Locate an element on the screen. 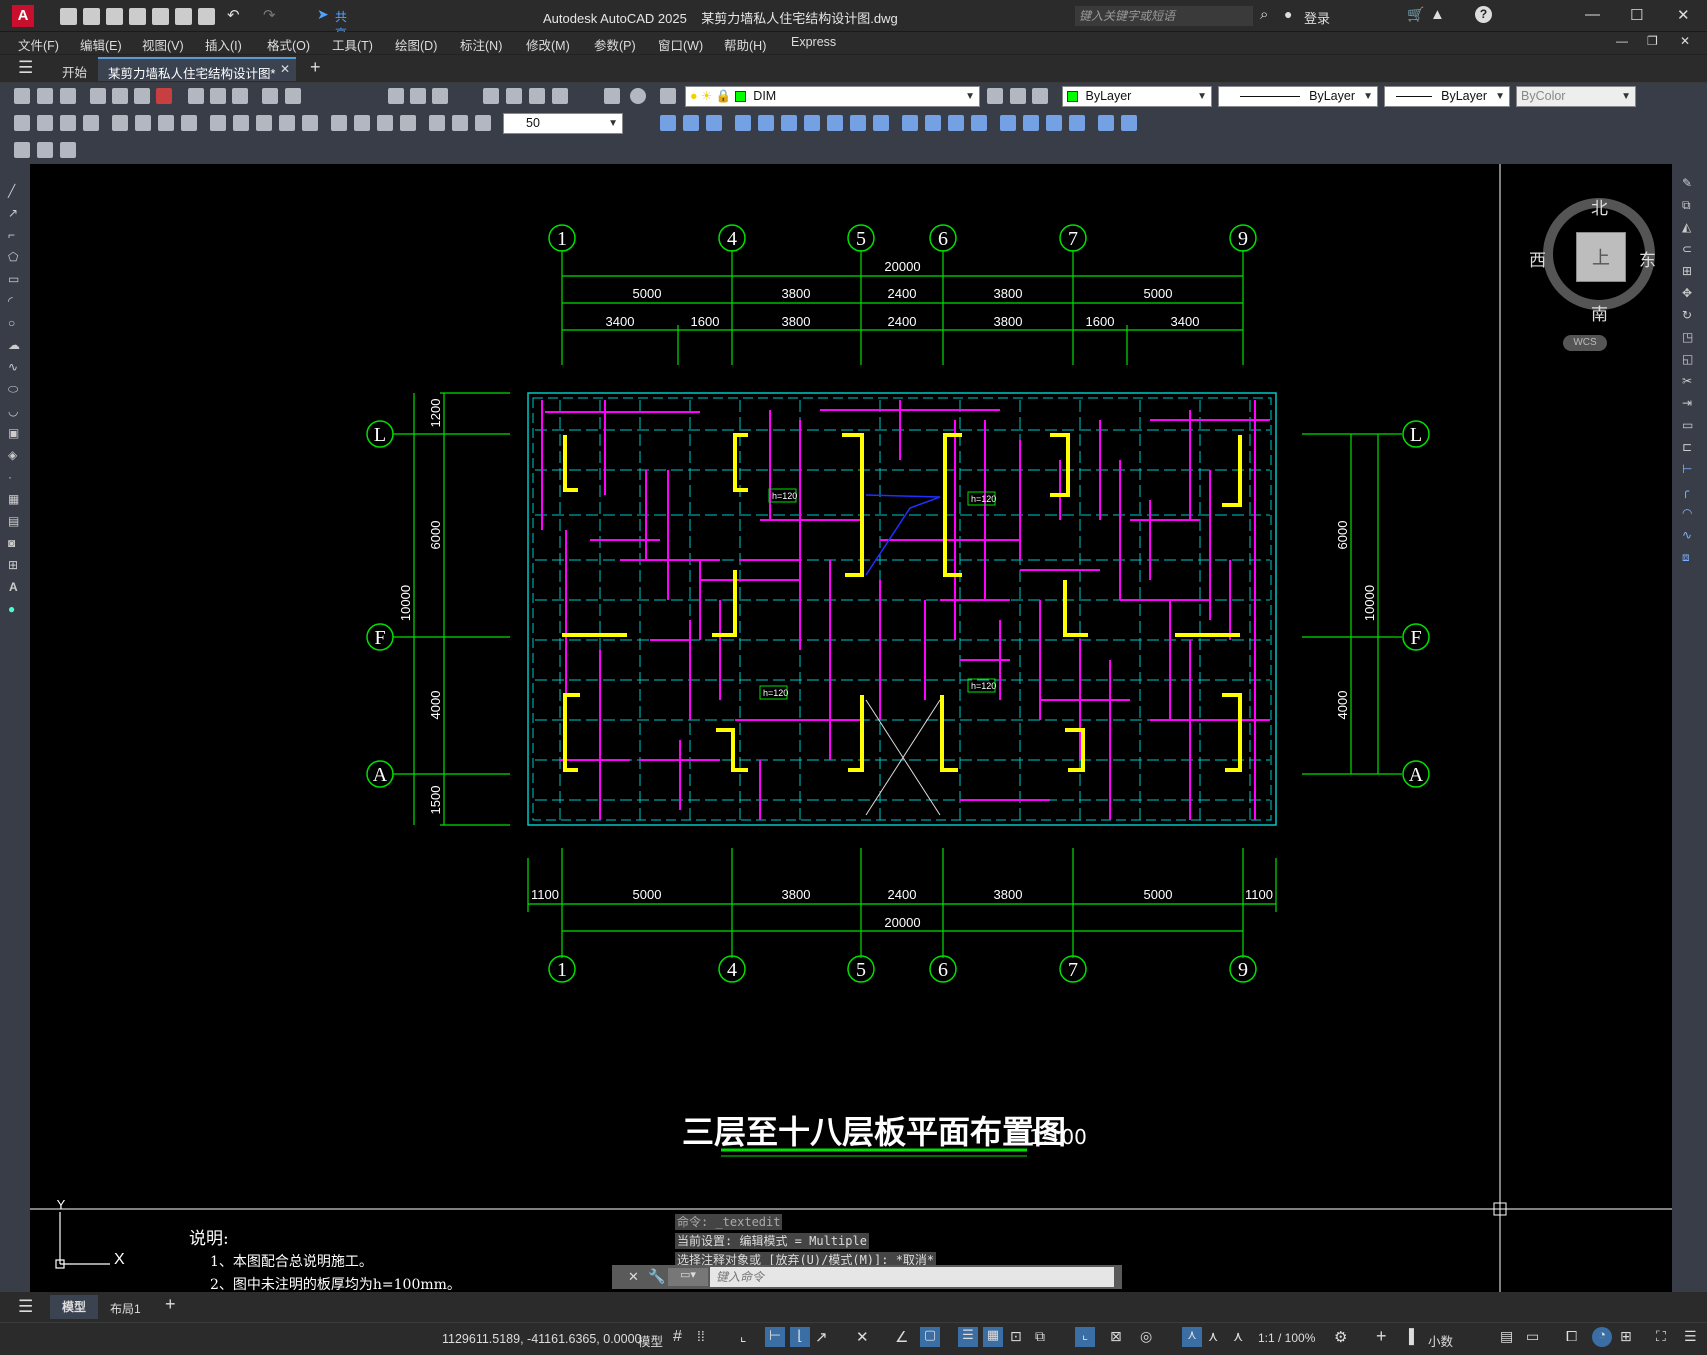 The image size is (1707, 1355). dim-text-edit-icon is located at coordinates (460, 123).